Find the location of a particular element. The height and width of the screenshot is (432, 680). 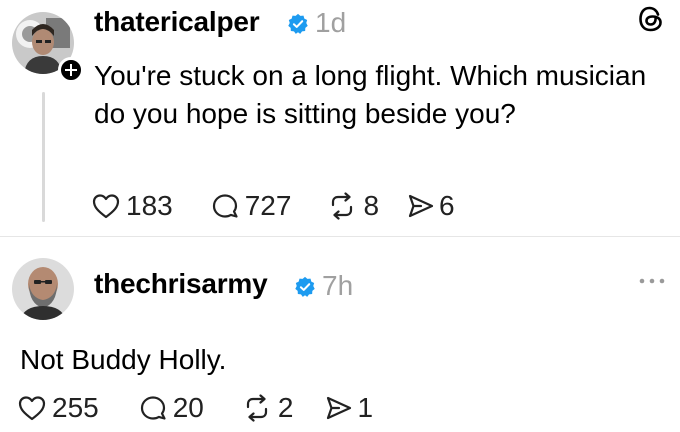

repost-button: 2 is located at coordinates (268, 408).